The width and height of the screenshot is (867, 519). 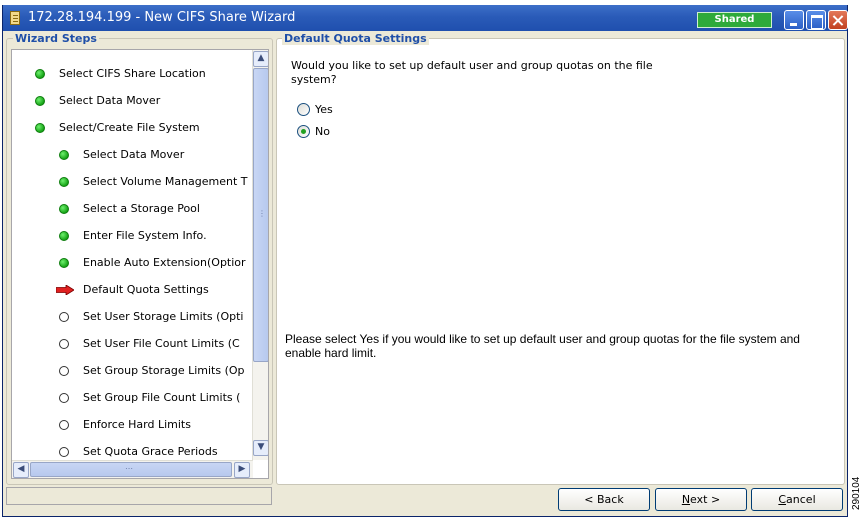 I want to click on wizard-step-item: Set Quota Grace Periods, so click(x=132, y=452).